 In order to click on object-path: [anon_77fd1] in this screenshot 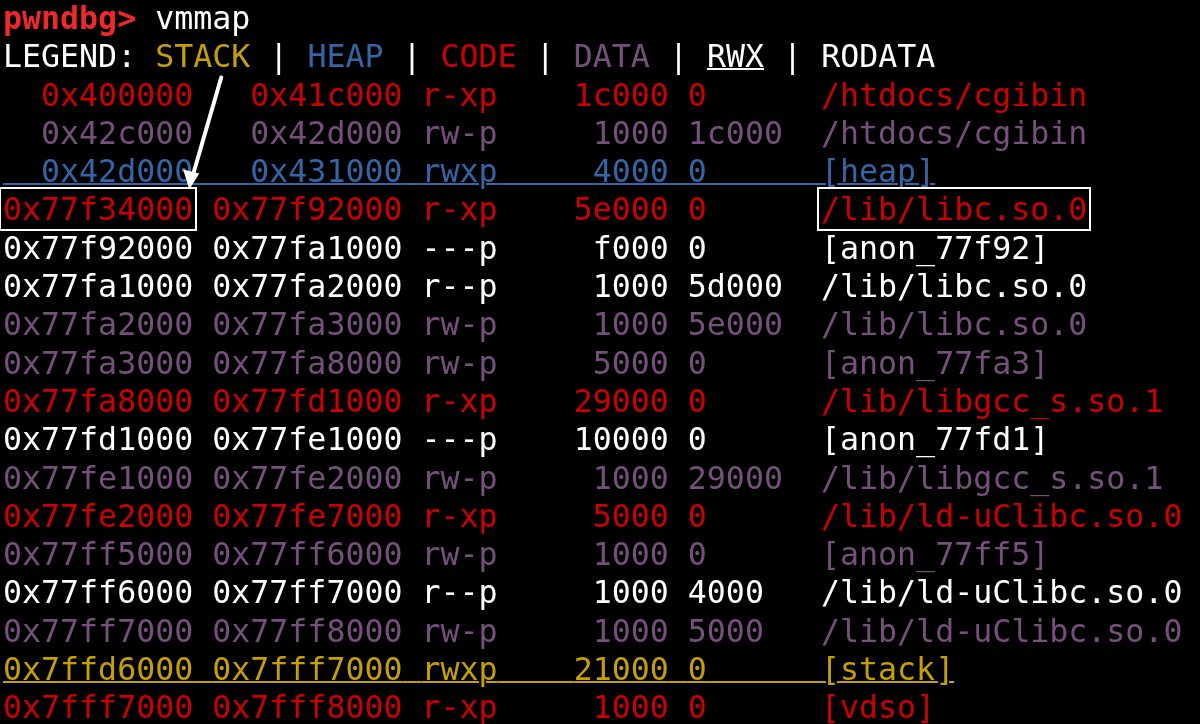, I will do `click(935, 439)`.